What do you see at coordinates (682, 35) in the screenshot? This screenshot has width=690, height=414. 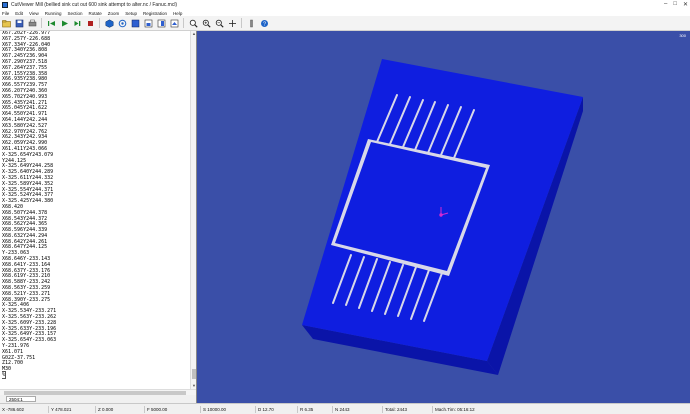 I see `scale-label: 300` at bounding box center [682, 35].